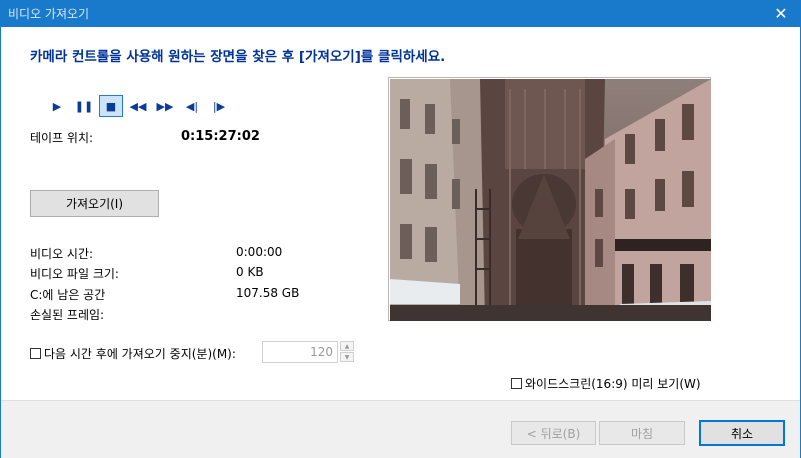 Image resolution: width=801 pixels, height=458 pixels. Describe the element at coordinates (238, 57) in the screenshot. I see `instruction-heading: 카메라 컨트롤을 사용해 원하는 장면을 찾은 후 [가져오기]를 클릭하세요.` at that location.